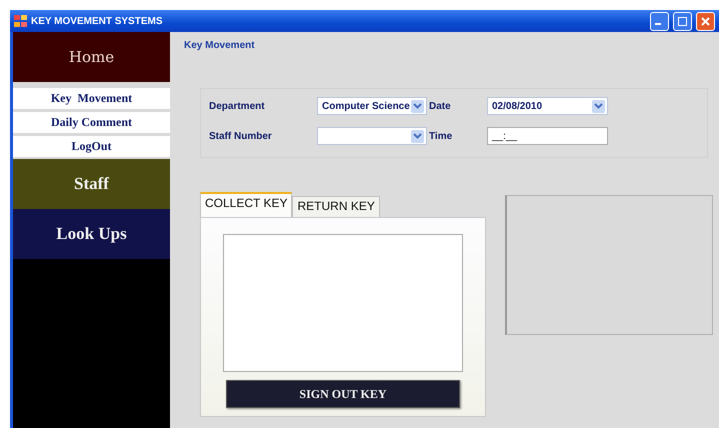  I want to click on menu-link: Key Movement, so click(91, 98).